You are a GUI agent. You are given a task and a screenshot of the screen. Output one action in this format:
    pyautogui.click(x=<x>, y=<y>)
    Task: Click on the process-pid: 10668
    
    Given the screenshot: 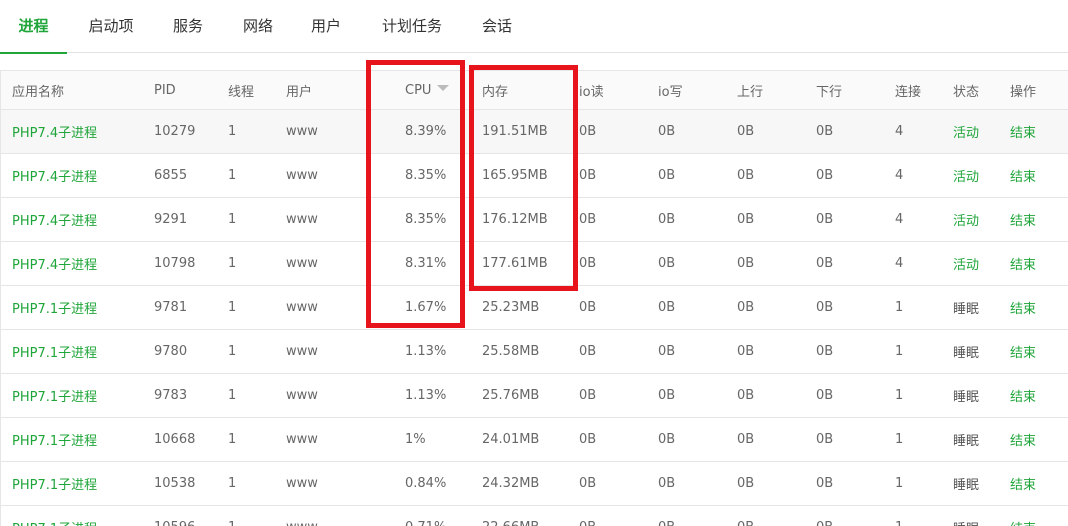 What is the action you would take?
    pyautogui.click(x=191, y=439)
    